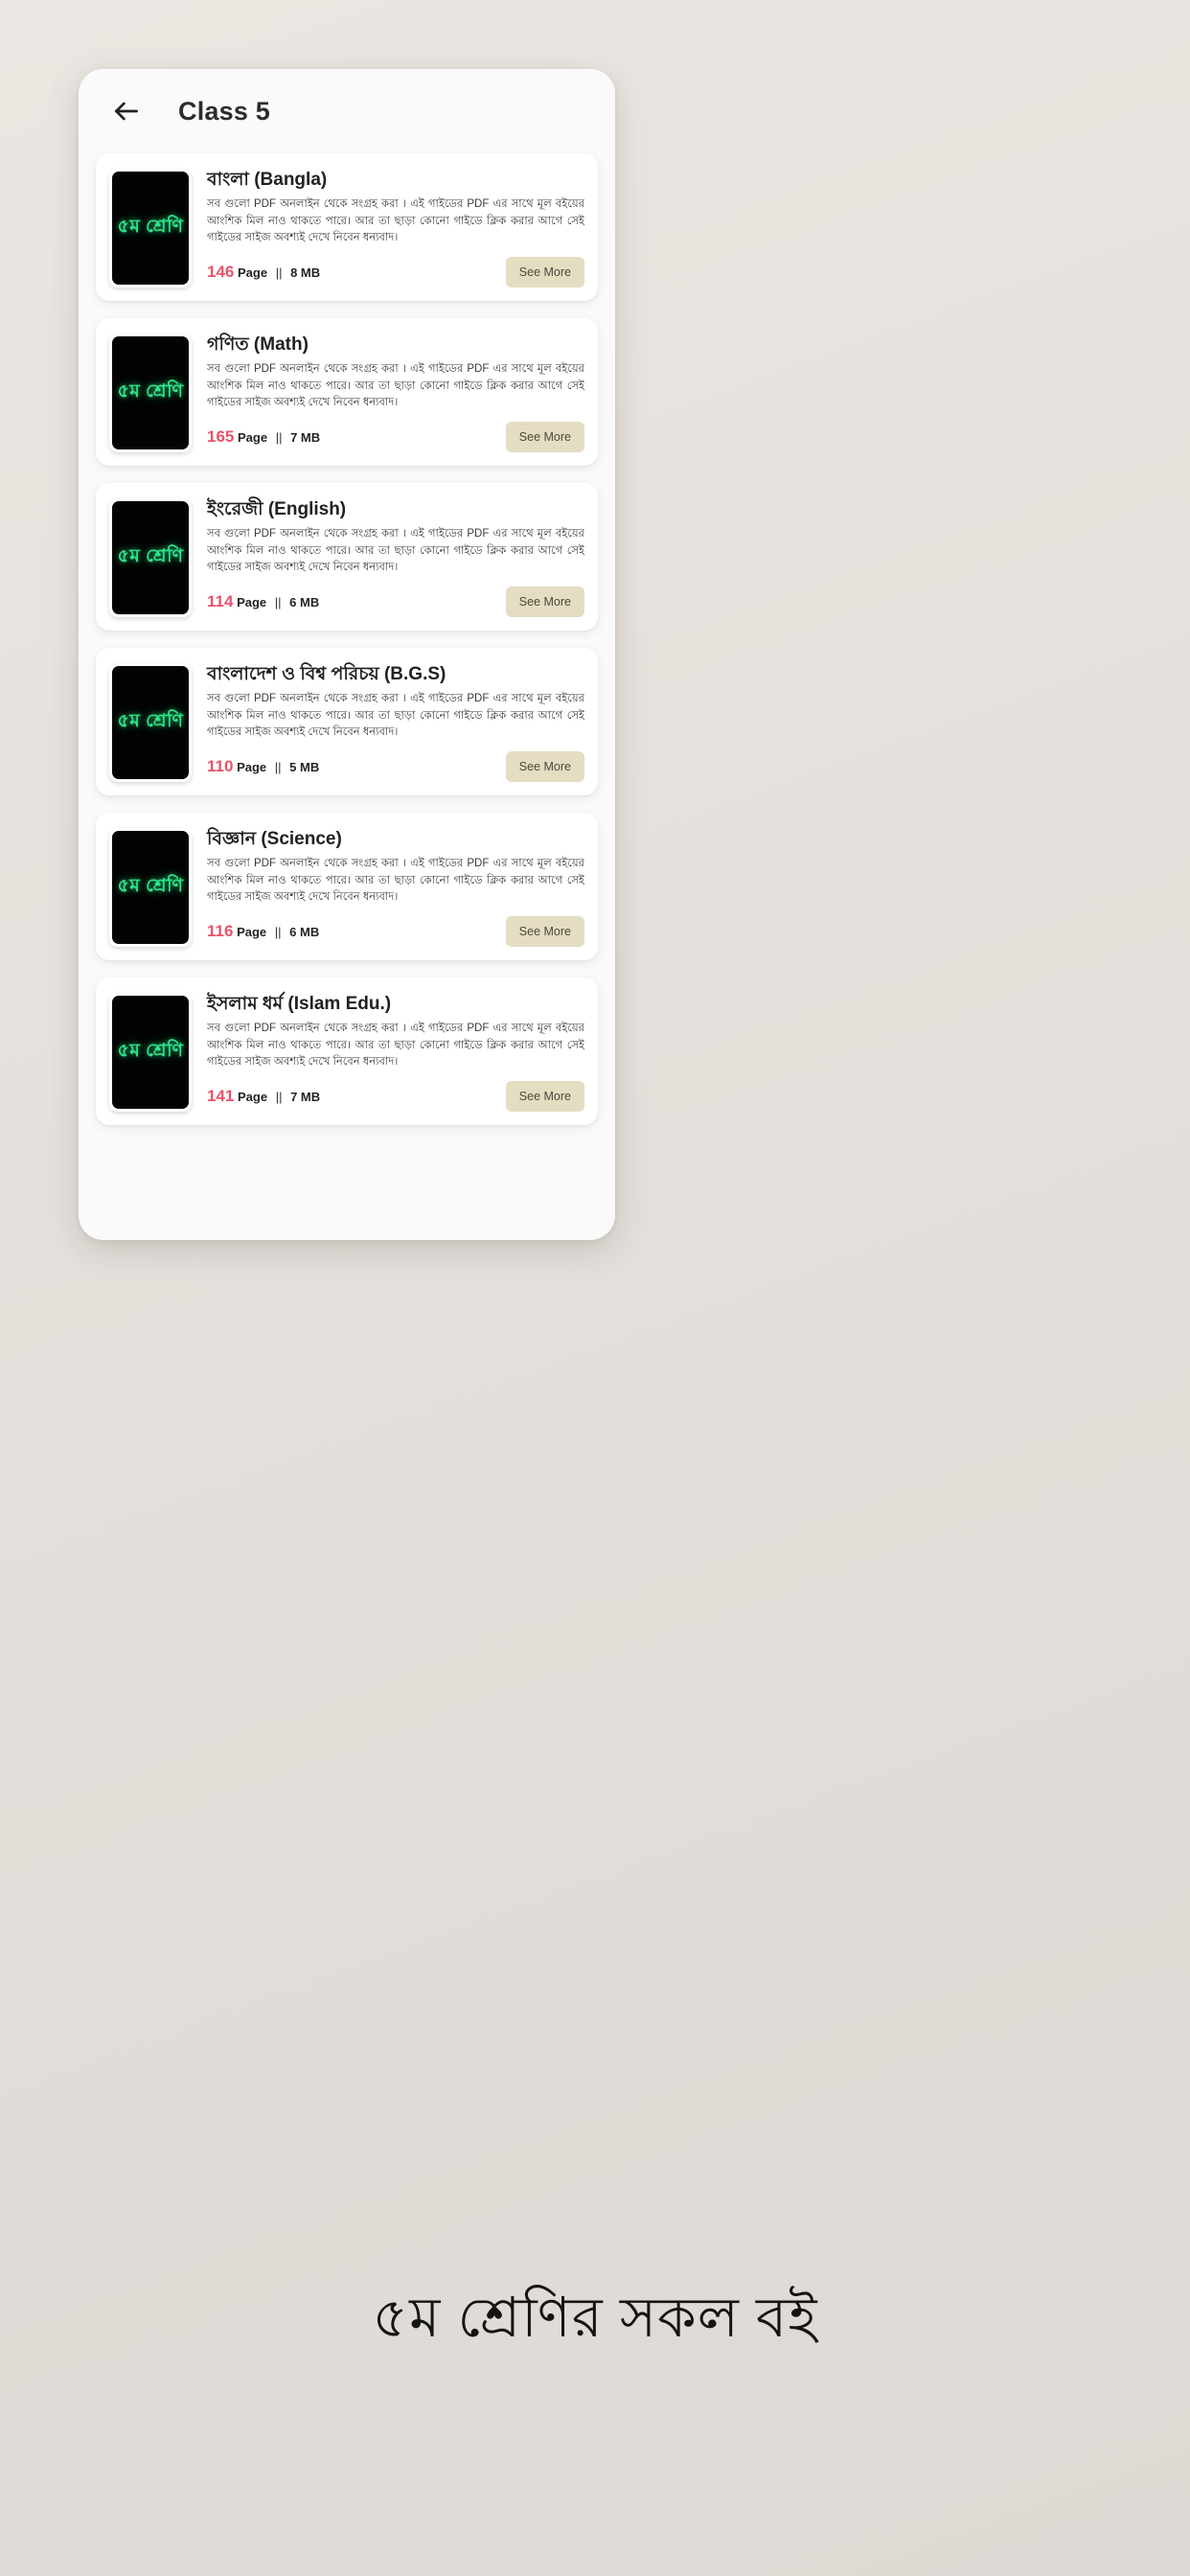 The width and height of the screenshot is (1190, 2576). Describe the element at coordinates (224, 111) in the screenshot. I see `page-title: Class 5` at that location.